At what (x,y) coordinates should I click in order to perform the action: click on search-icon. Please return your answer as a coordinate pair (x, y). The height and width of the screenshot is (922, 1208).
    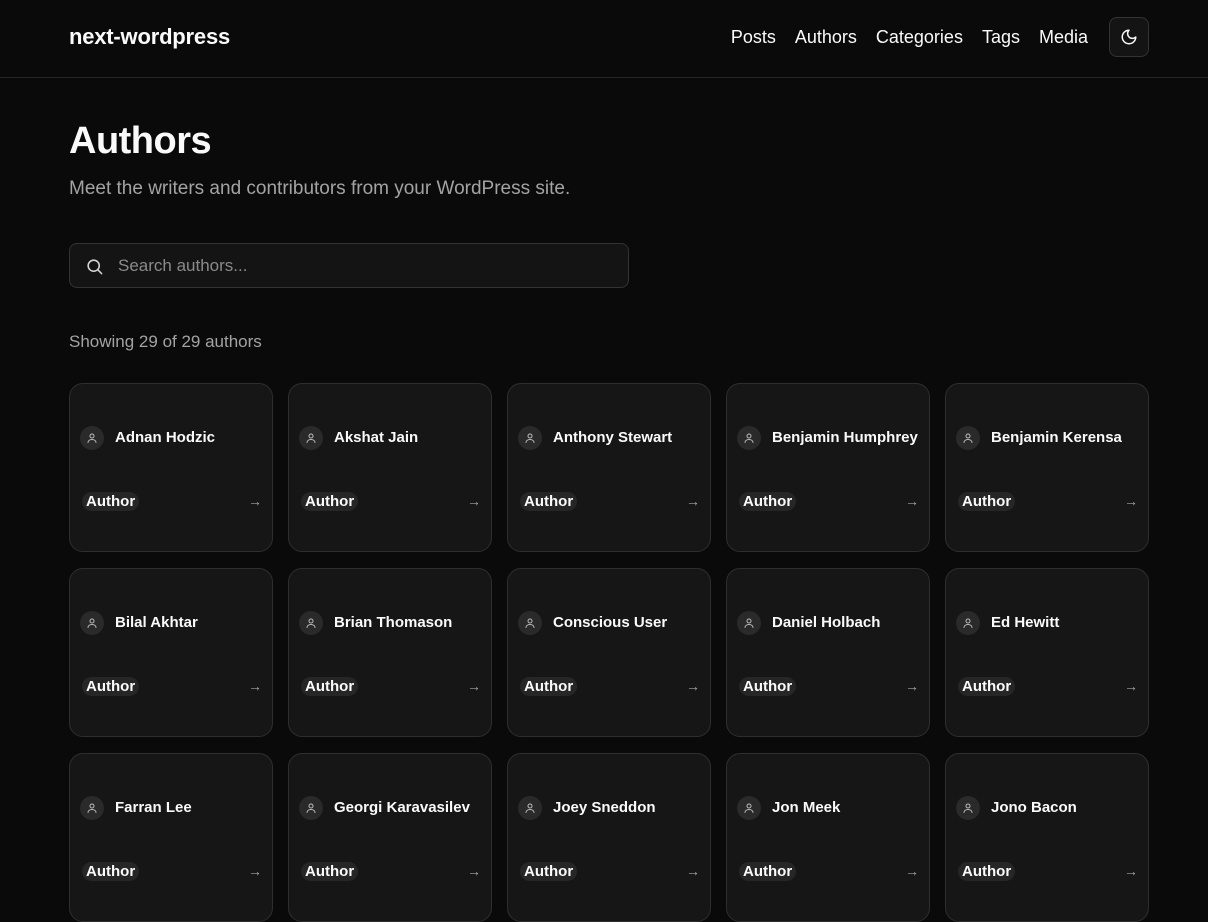
    Looking at the image, I should click on (95, 267).